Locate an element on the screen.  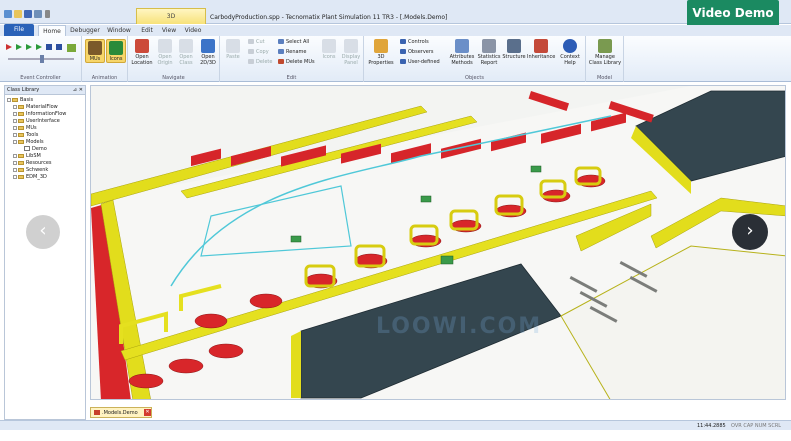
tree-item-label: Resources is located at coordinates (39, 163).